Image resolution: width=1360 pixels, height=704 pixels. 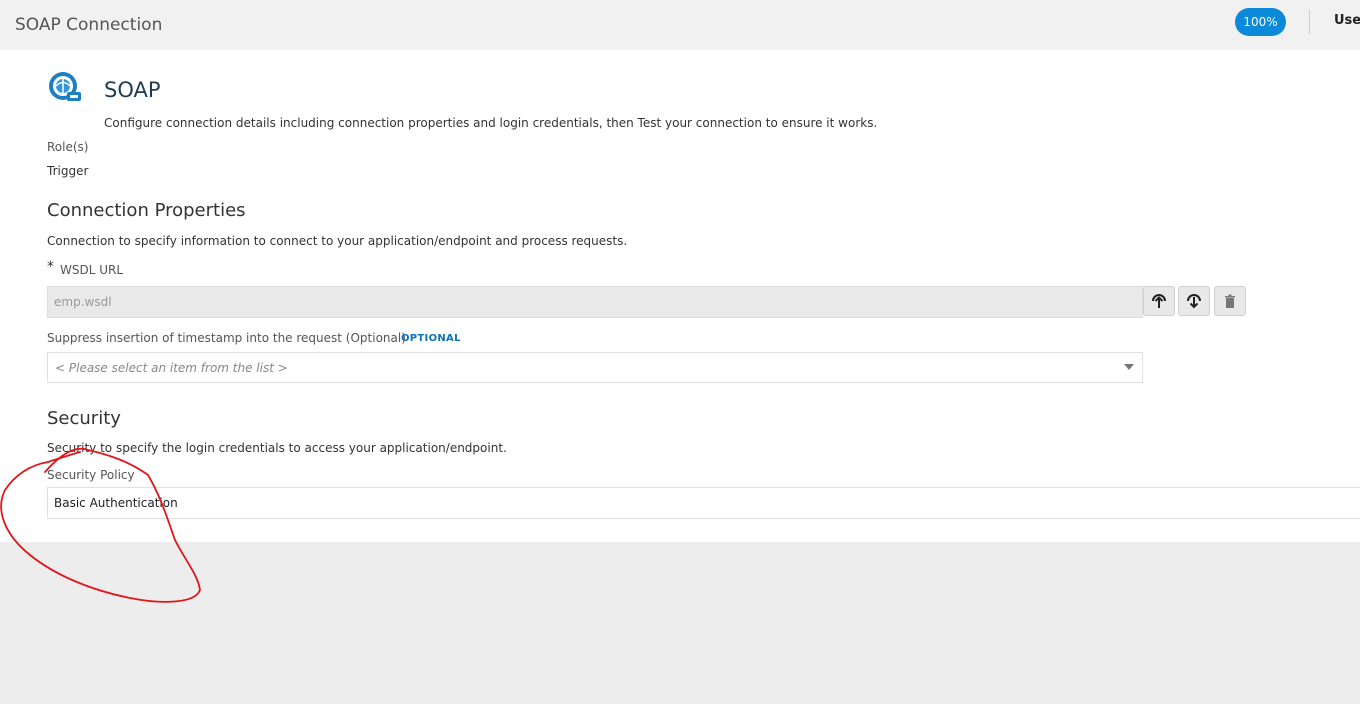 What do you see at coordinates (92, 270) in the screenshot?
I see `wsdl-url-label: WSDL URL` at bounding box center [92, 270].